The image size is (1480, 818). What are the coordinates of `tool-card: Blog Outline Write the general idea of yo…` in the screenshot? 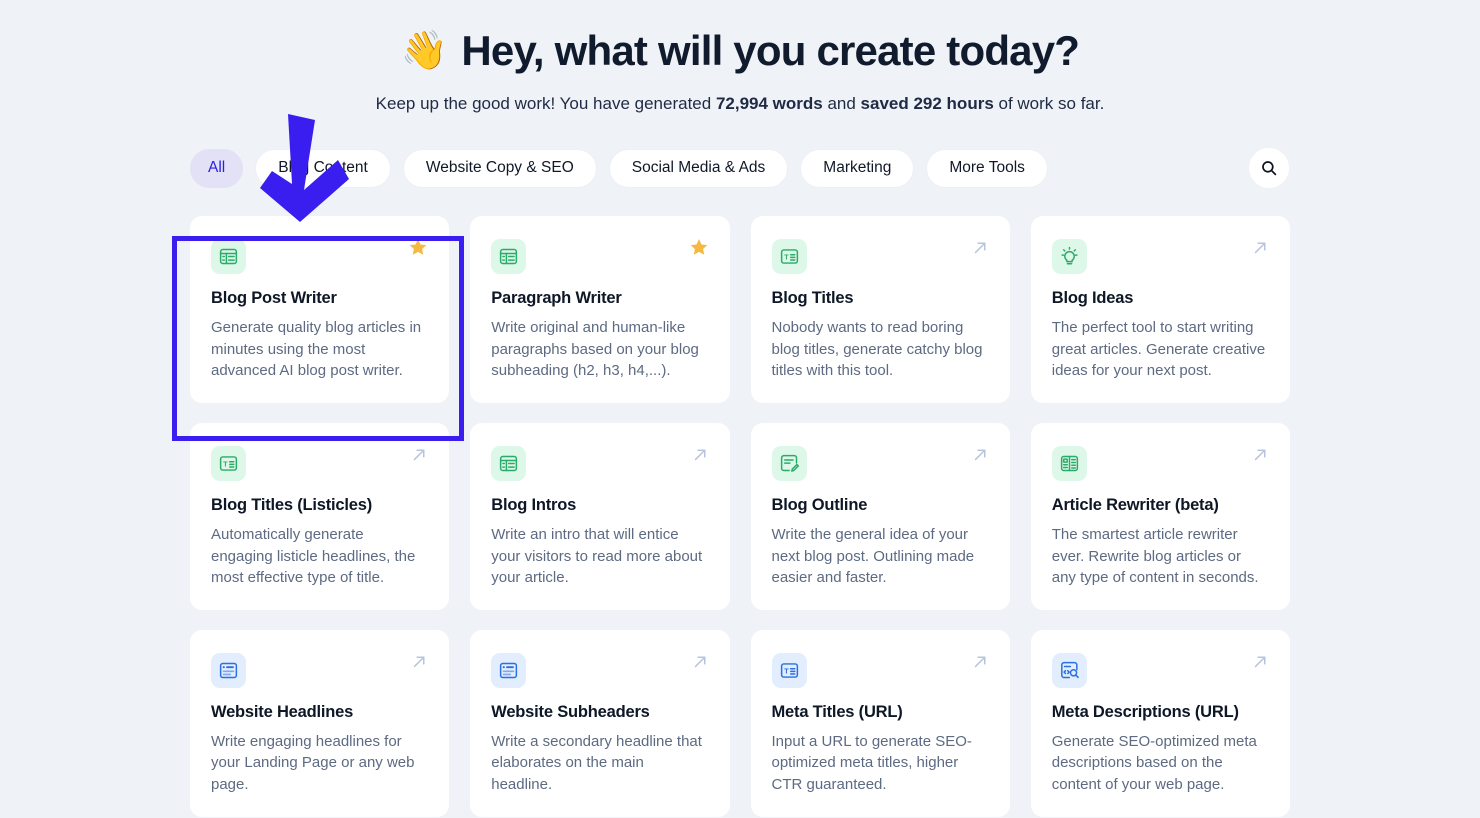 It's located at (880, 517).